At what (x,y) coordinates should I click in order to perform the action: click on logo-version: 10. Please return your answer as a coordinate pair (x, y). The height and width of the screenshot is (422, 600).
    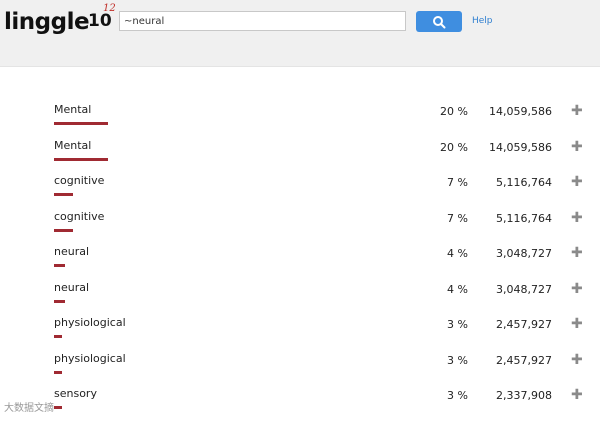
    Looking at the image, I should click on (100, 21).